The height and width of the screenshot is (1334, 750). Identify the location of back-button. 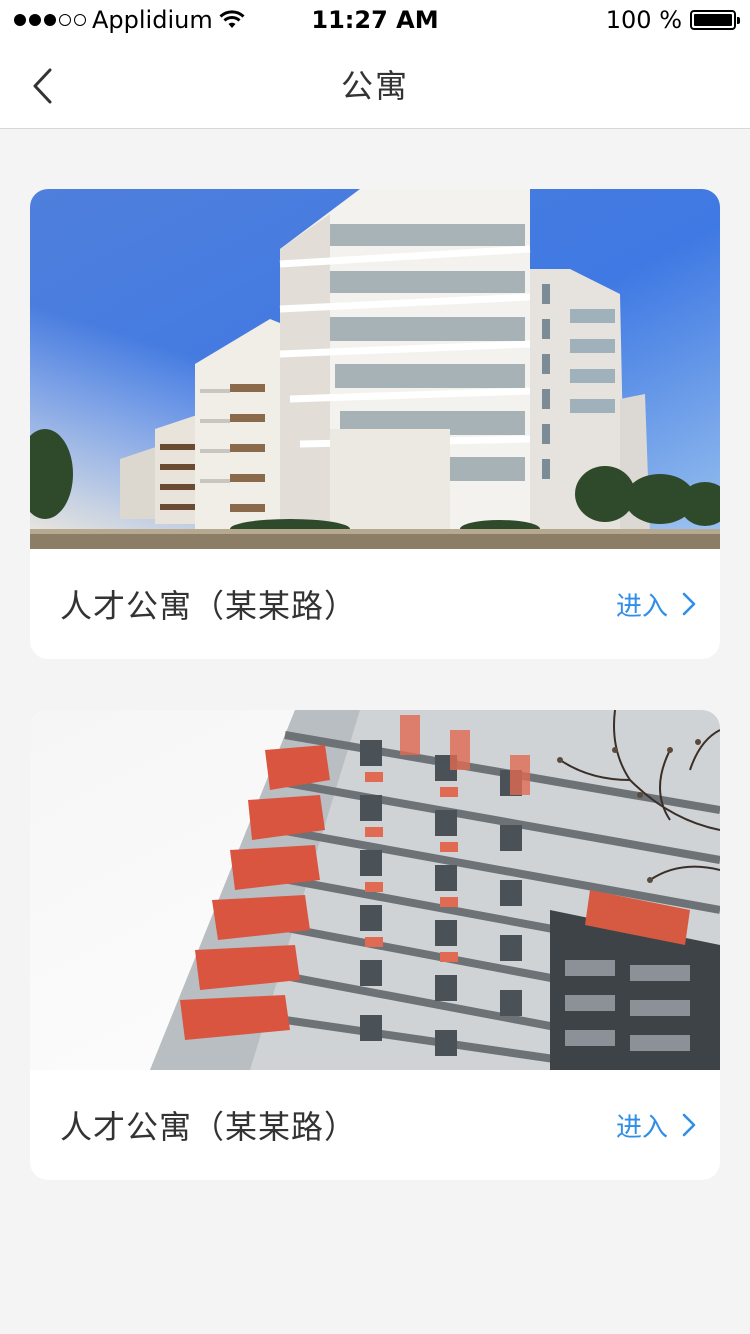
(42, 86).